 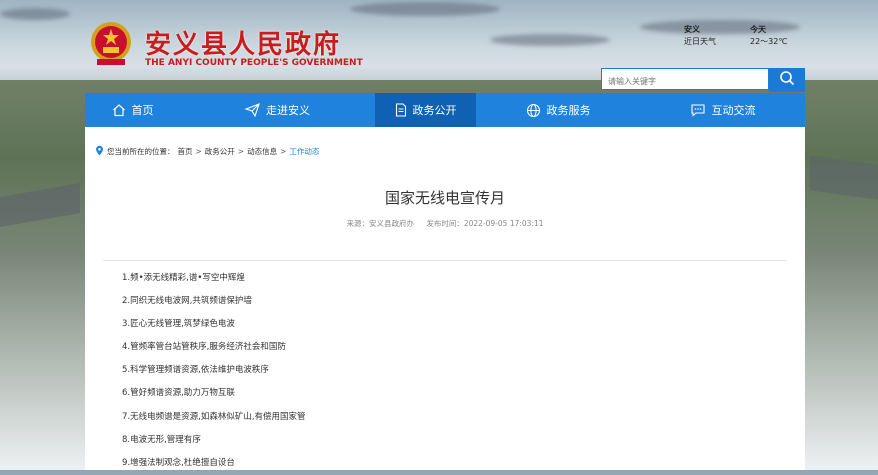 What do you see at coordinates (700, 36) in the screenshot?
I see `weather-location: 安义 近日天气` at bounding box center [700, 36].